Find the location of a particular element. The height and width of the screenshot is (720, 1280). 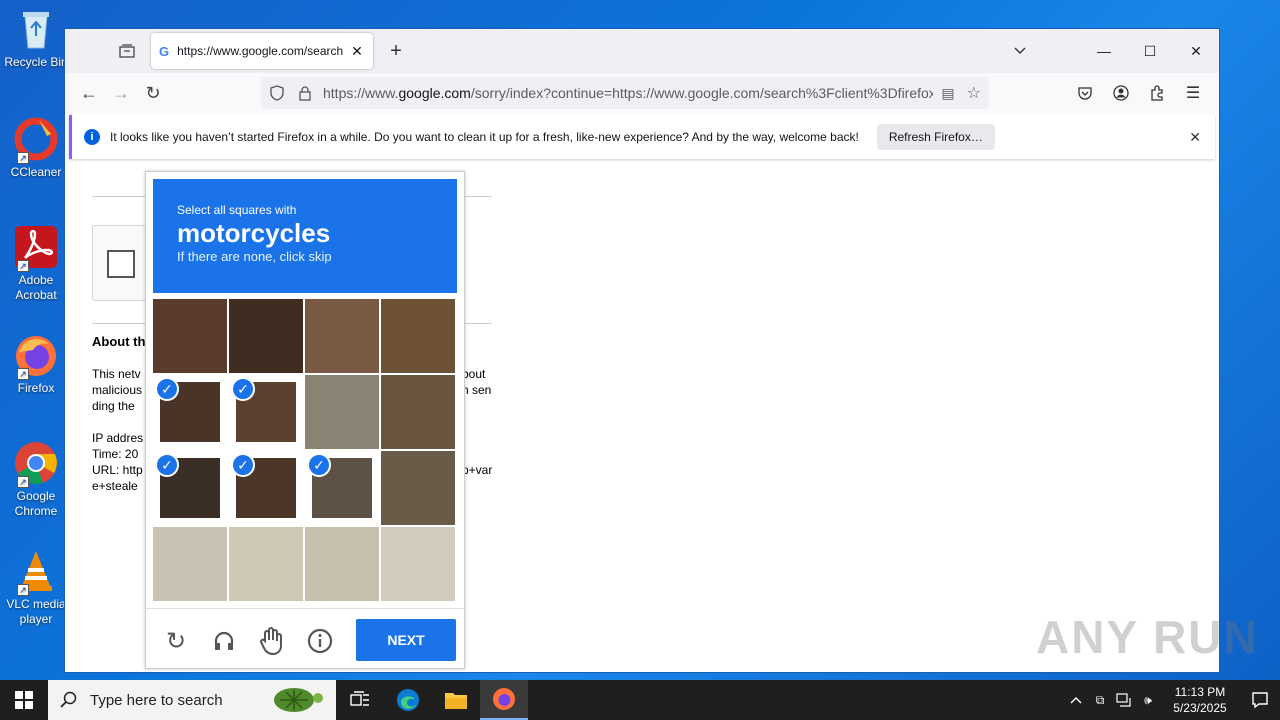

forward-button: → is located at coordinates (121, 93).